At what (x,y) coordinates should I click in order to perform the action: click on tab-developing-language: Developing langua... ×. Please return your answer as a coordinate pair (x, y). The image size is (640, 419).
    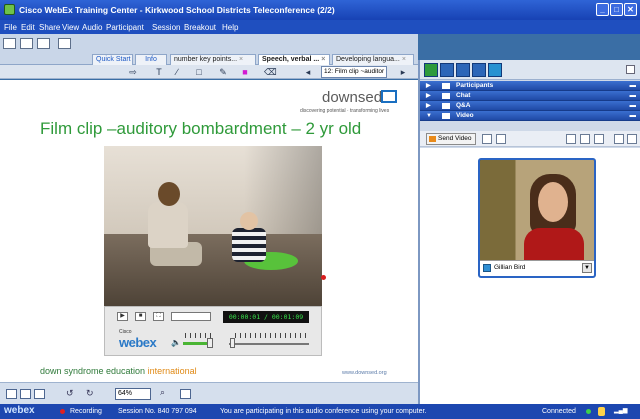
    Looking at the image, I should click on (373, 59).